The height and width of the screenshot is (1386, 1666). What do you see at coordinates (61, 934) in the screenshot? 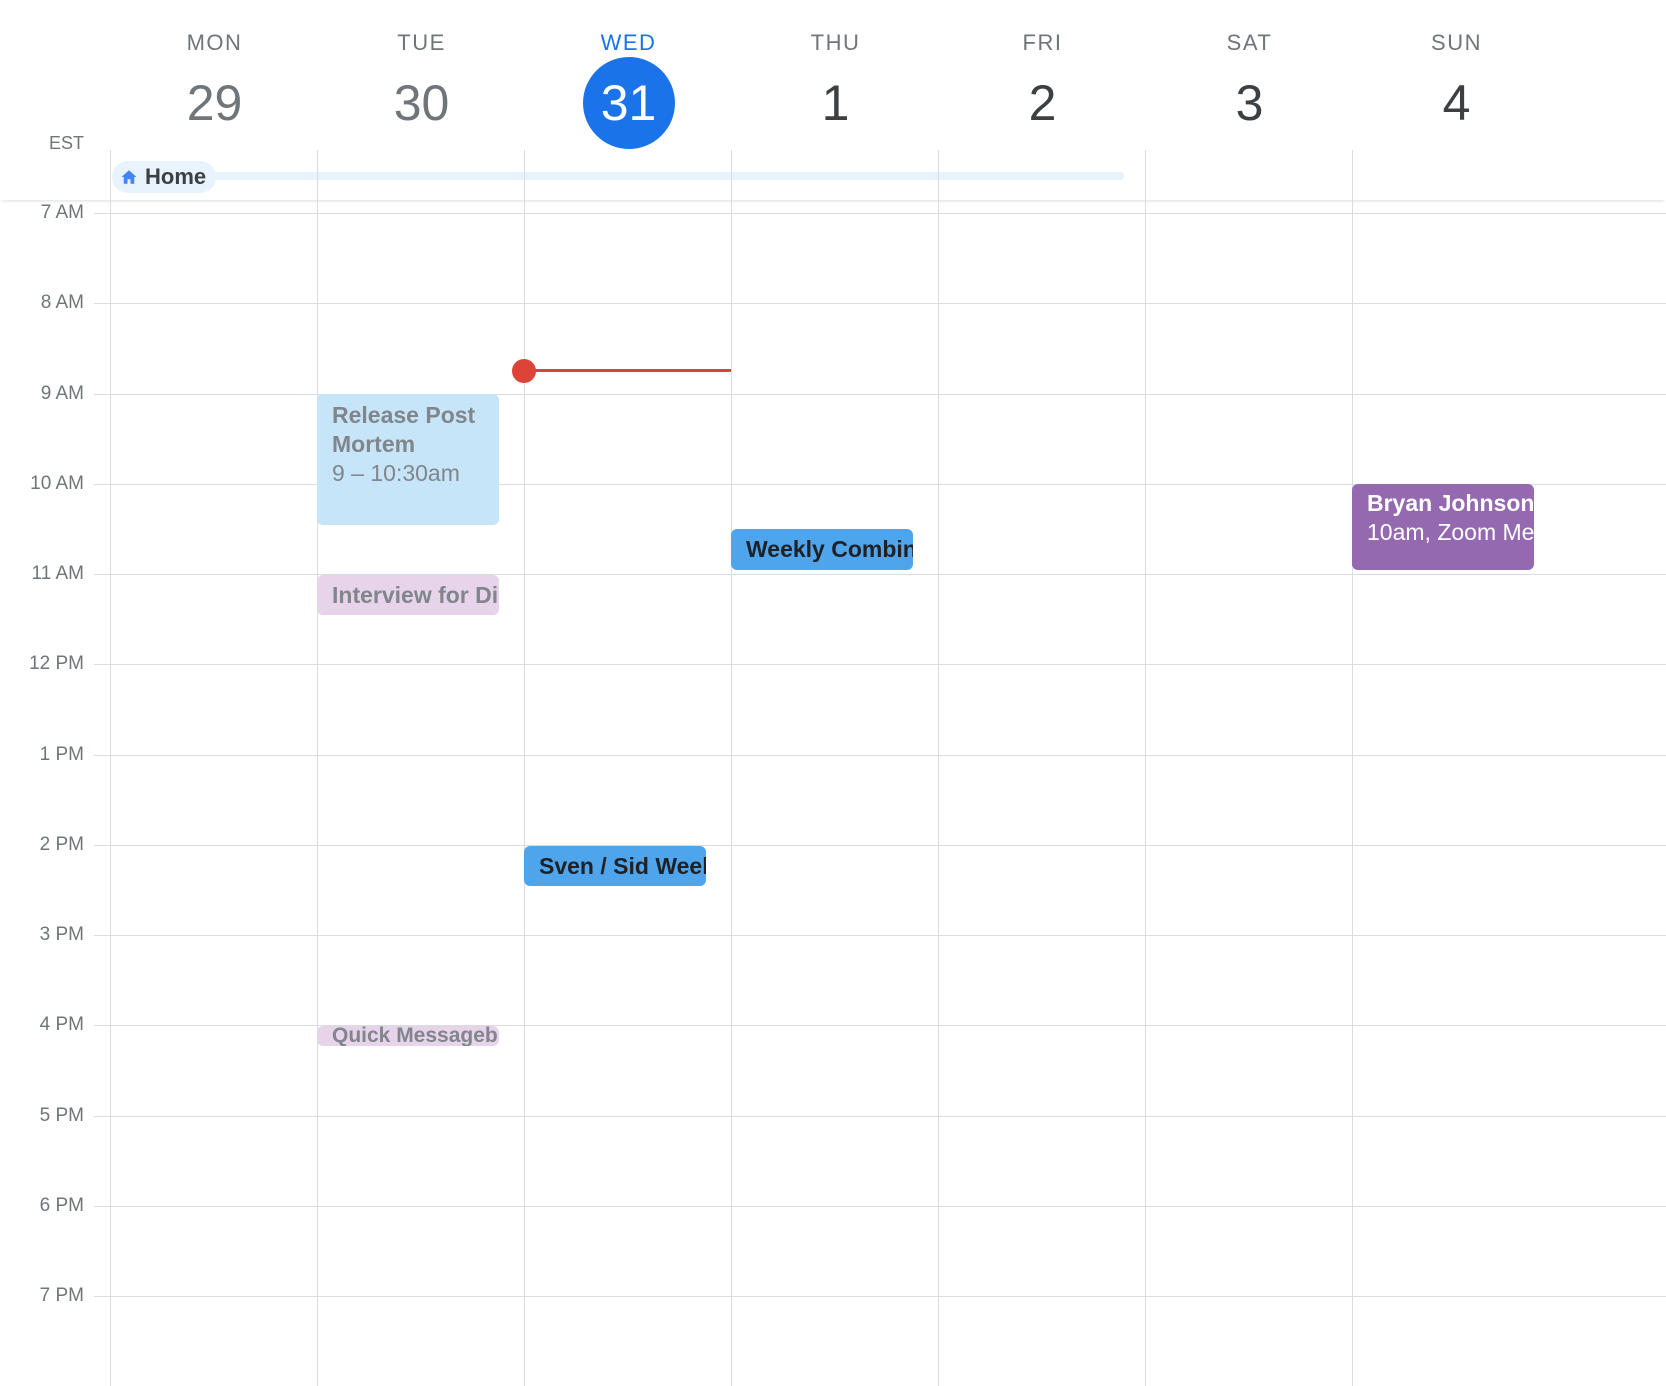
I see `hour-label: 3 PM` at bounding box center [61, 934].